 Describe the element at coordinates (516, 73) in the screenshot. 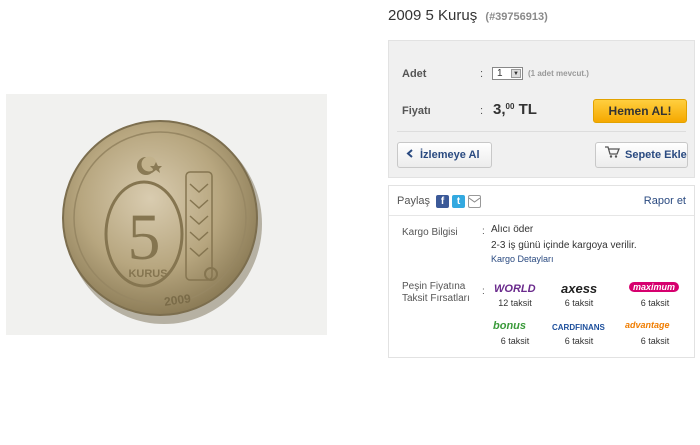

I see `chevron-down-icon: ▼` at that location.